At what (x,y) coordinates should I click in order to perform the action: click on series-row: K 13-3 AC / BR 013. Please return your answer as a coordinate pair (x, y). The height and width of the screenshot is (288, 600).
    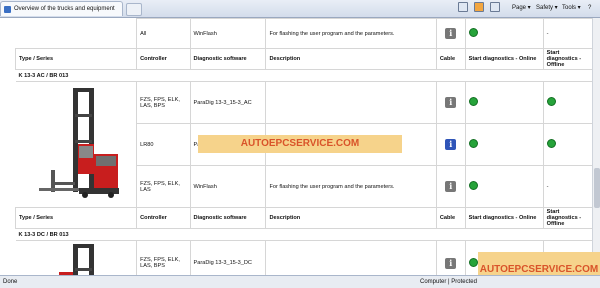
    Looking at the image, I should click on (304, 76).